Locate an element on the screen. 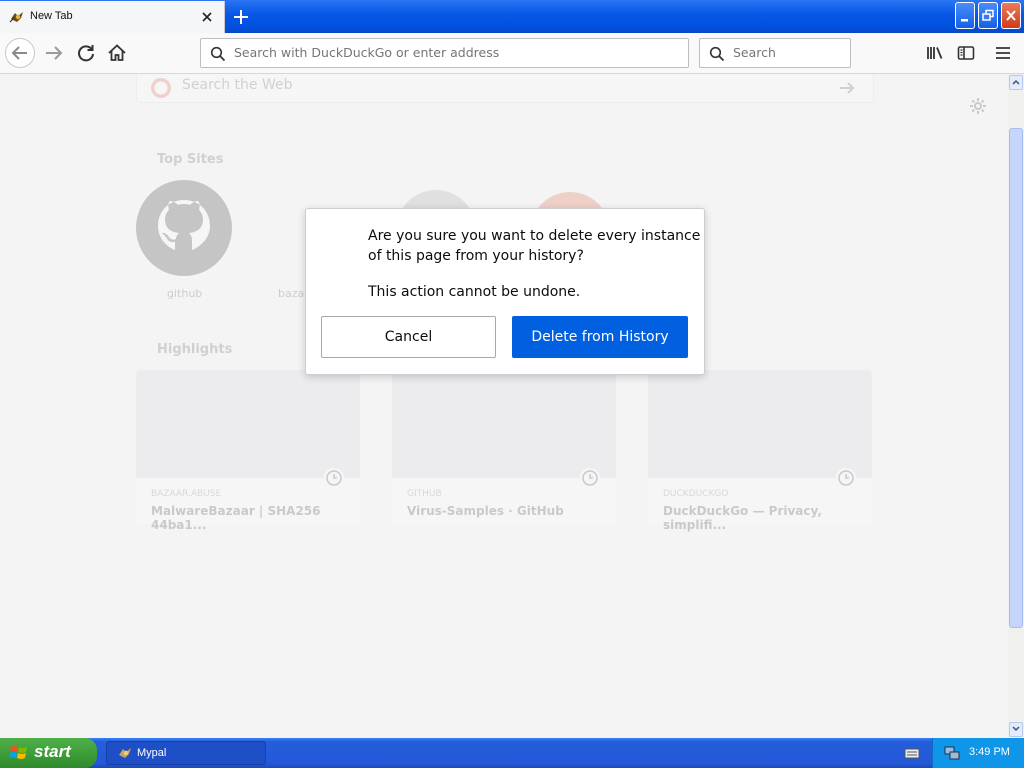  scroll-up-button is located at coordinates (1016, 82).